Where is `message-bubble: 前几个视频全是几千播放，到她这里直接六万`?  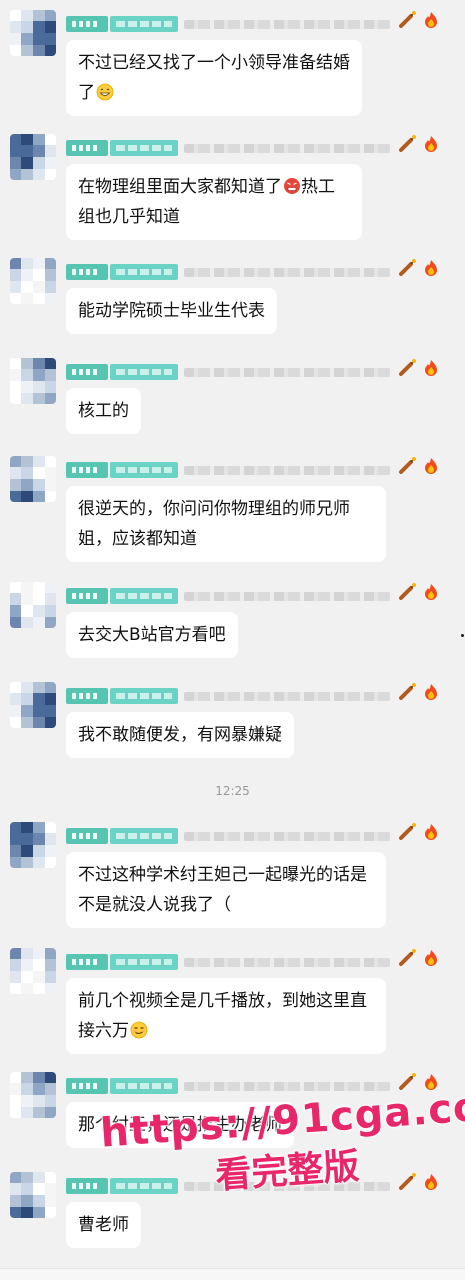 message-bubble: 前几个视频全是几千播放，到她这里直接六万 is located at coordinates (226, 1016).